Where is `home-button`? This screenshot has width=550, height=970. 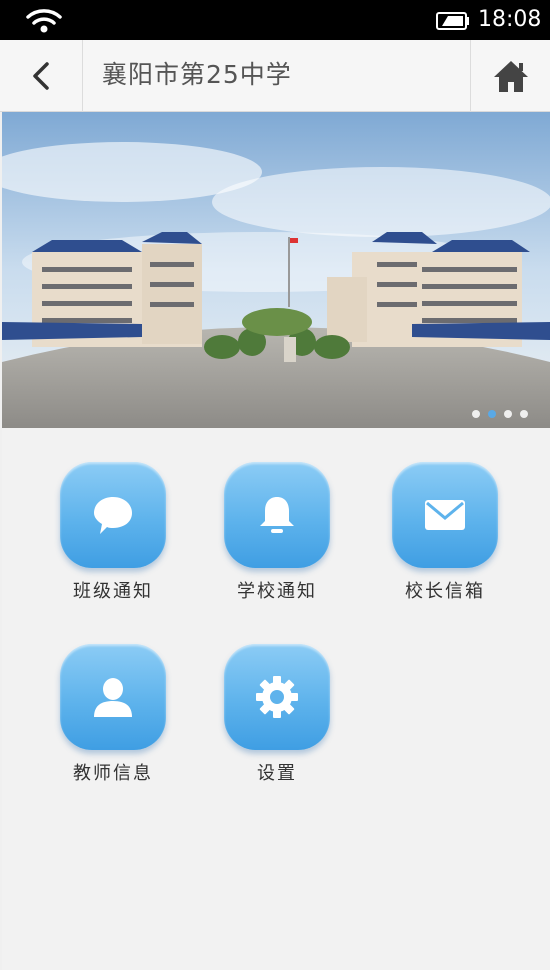 home-button is located at coordinates (510, 76).